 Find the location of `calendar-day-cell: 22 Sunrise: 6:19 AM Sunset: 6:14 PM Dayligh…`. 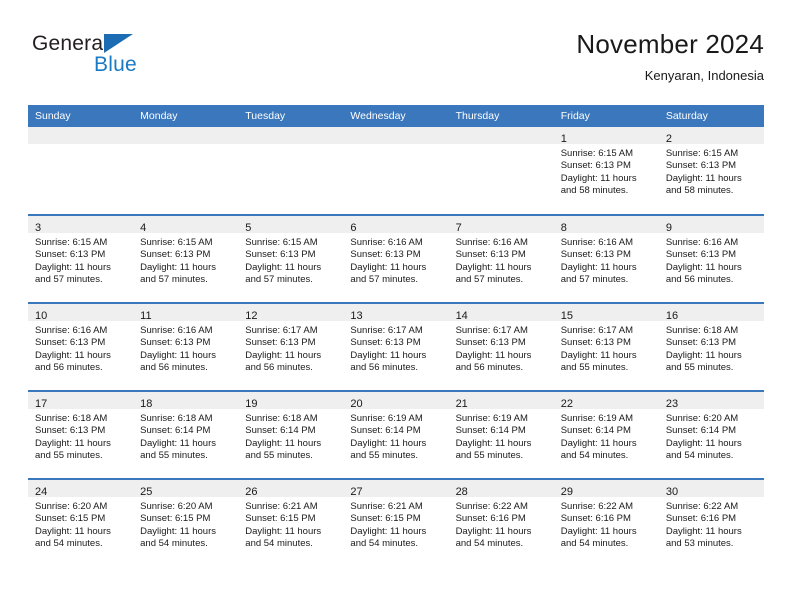

calendar-day-cell: 22 Sunrise: 6:19 AM Sunset: 6:14 PM Dayligh… is located at coordinates (606, 434).